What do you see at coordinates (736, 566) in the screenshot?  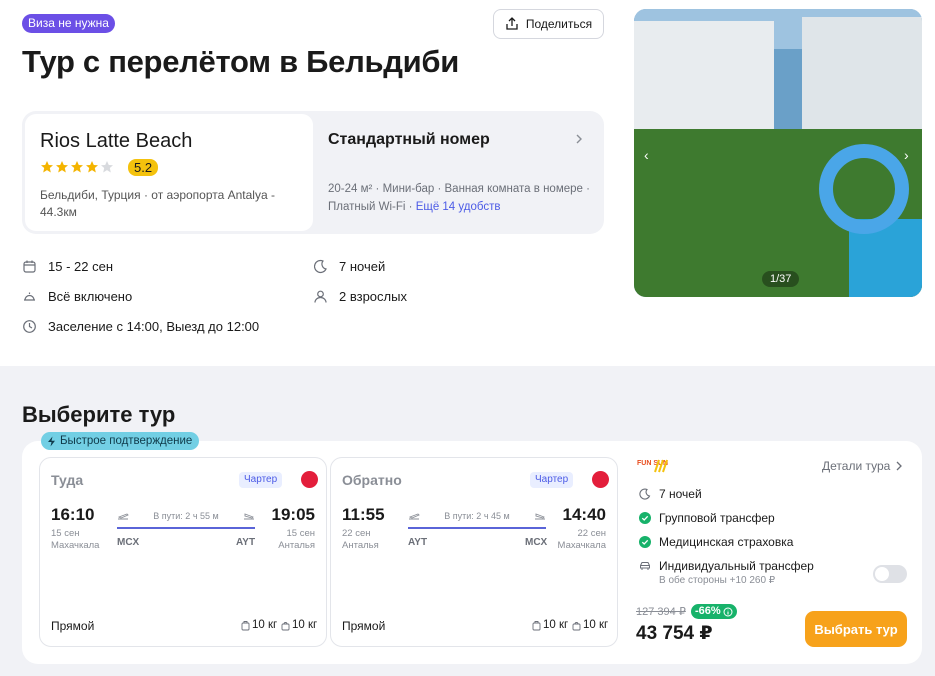 I see `option-individual-text: Индивидуальный трансфер` at bounding box center [736, 566].